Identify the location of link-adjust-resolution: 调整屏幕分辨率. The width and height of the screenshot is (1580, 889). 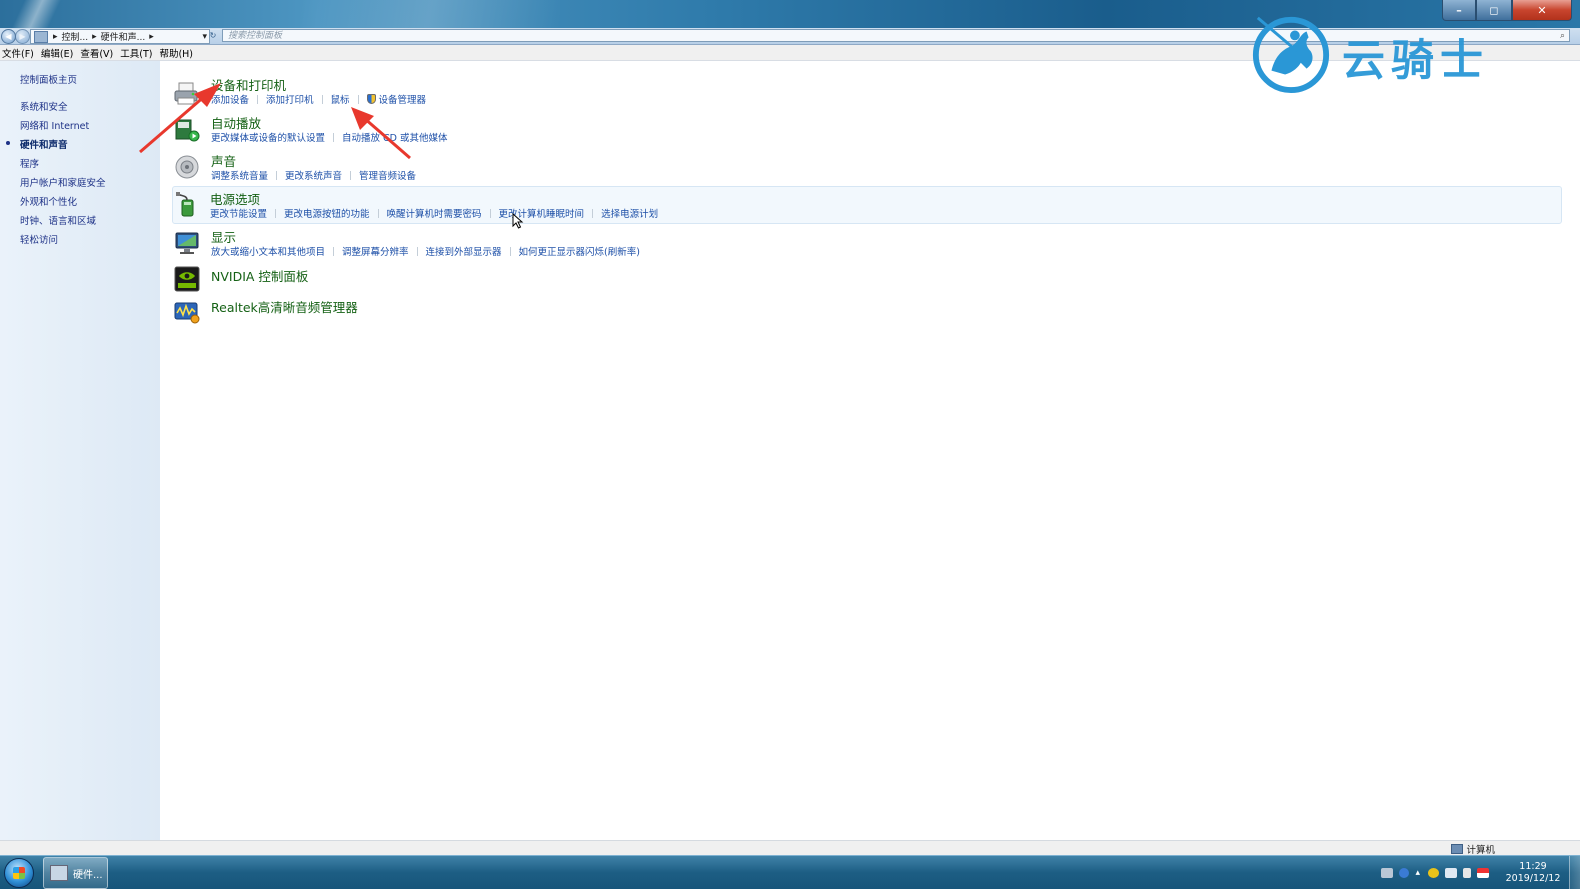
(375, 251).